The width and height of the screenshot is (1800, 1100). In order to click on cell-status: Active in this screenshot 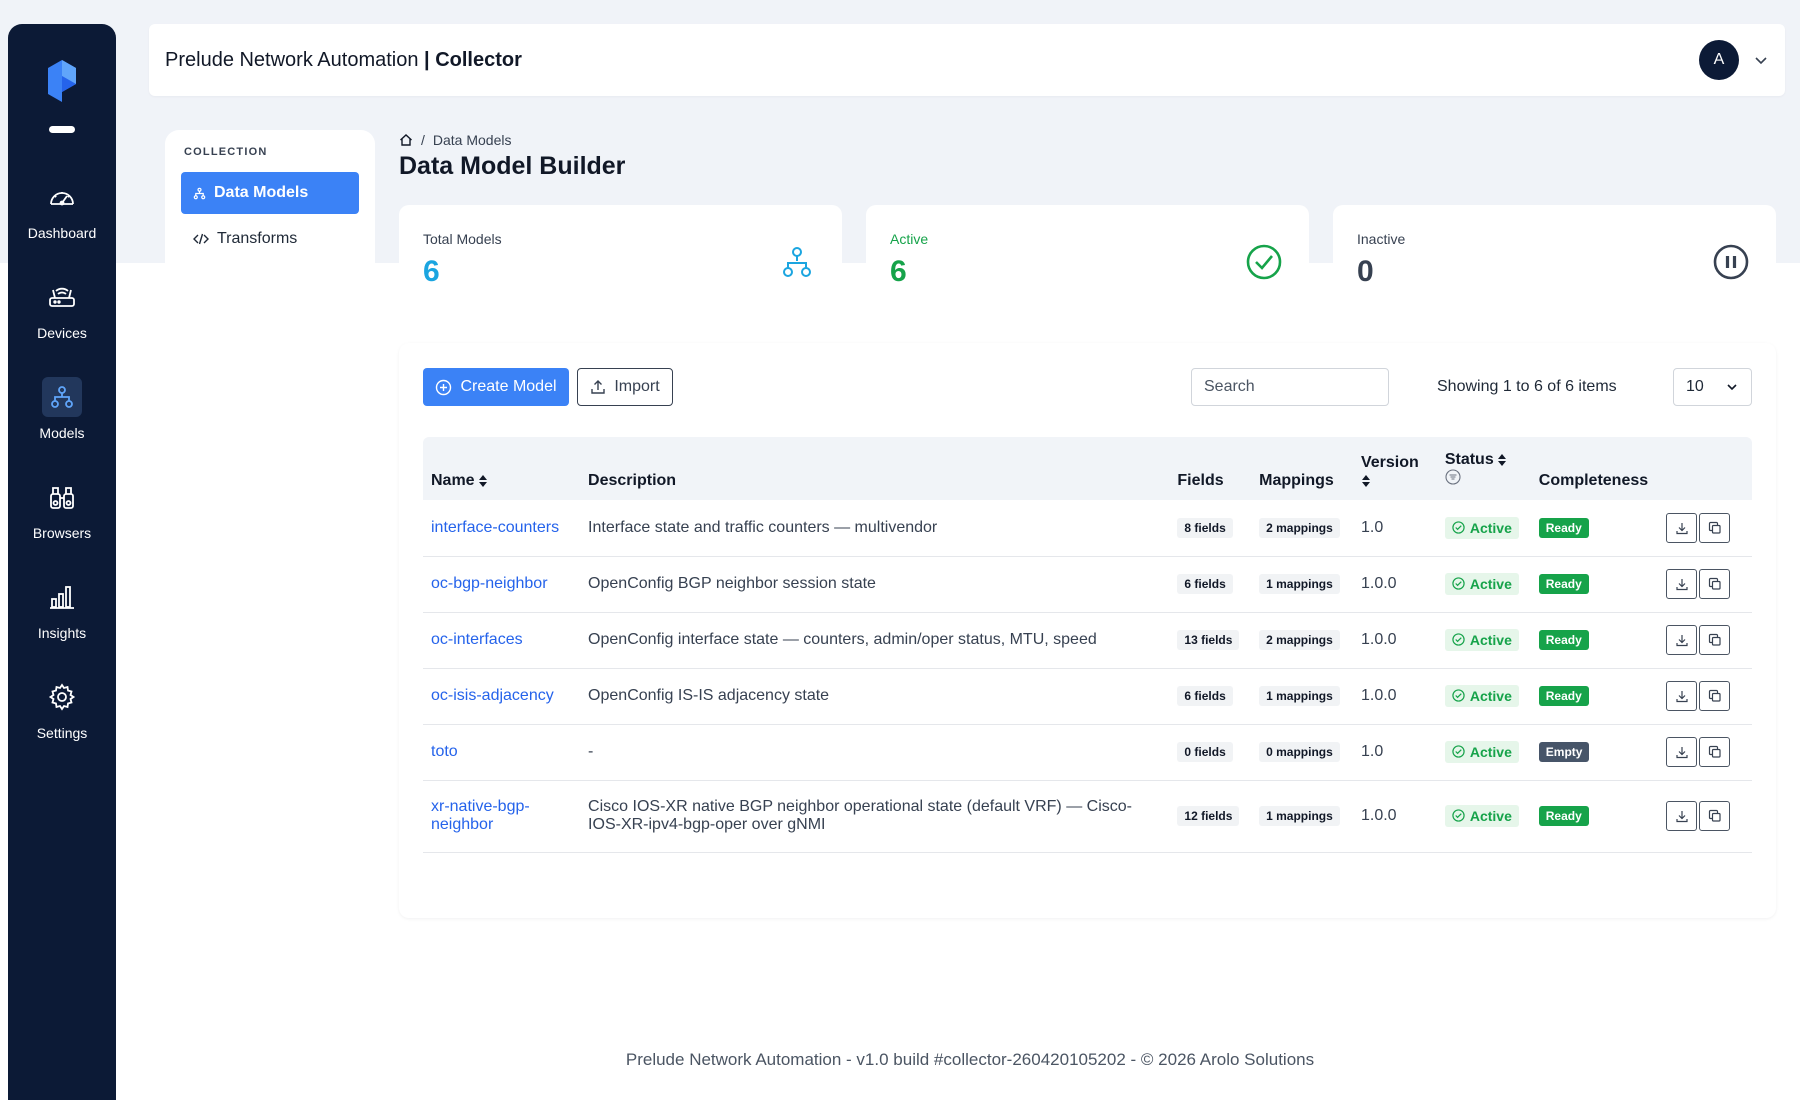, I will do `click(1483, 640)`.